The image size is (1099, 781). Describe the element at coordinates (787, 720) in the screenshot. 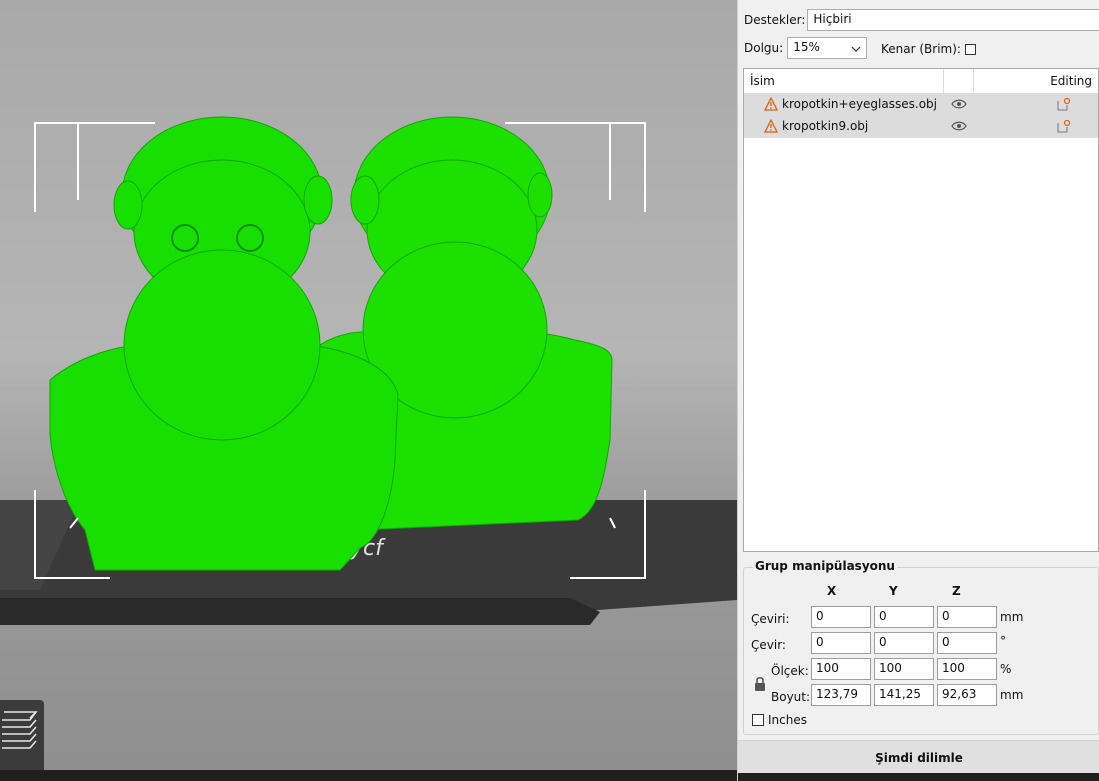

I see `inches-label: Inches` at that location.